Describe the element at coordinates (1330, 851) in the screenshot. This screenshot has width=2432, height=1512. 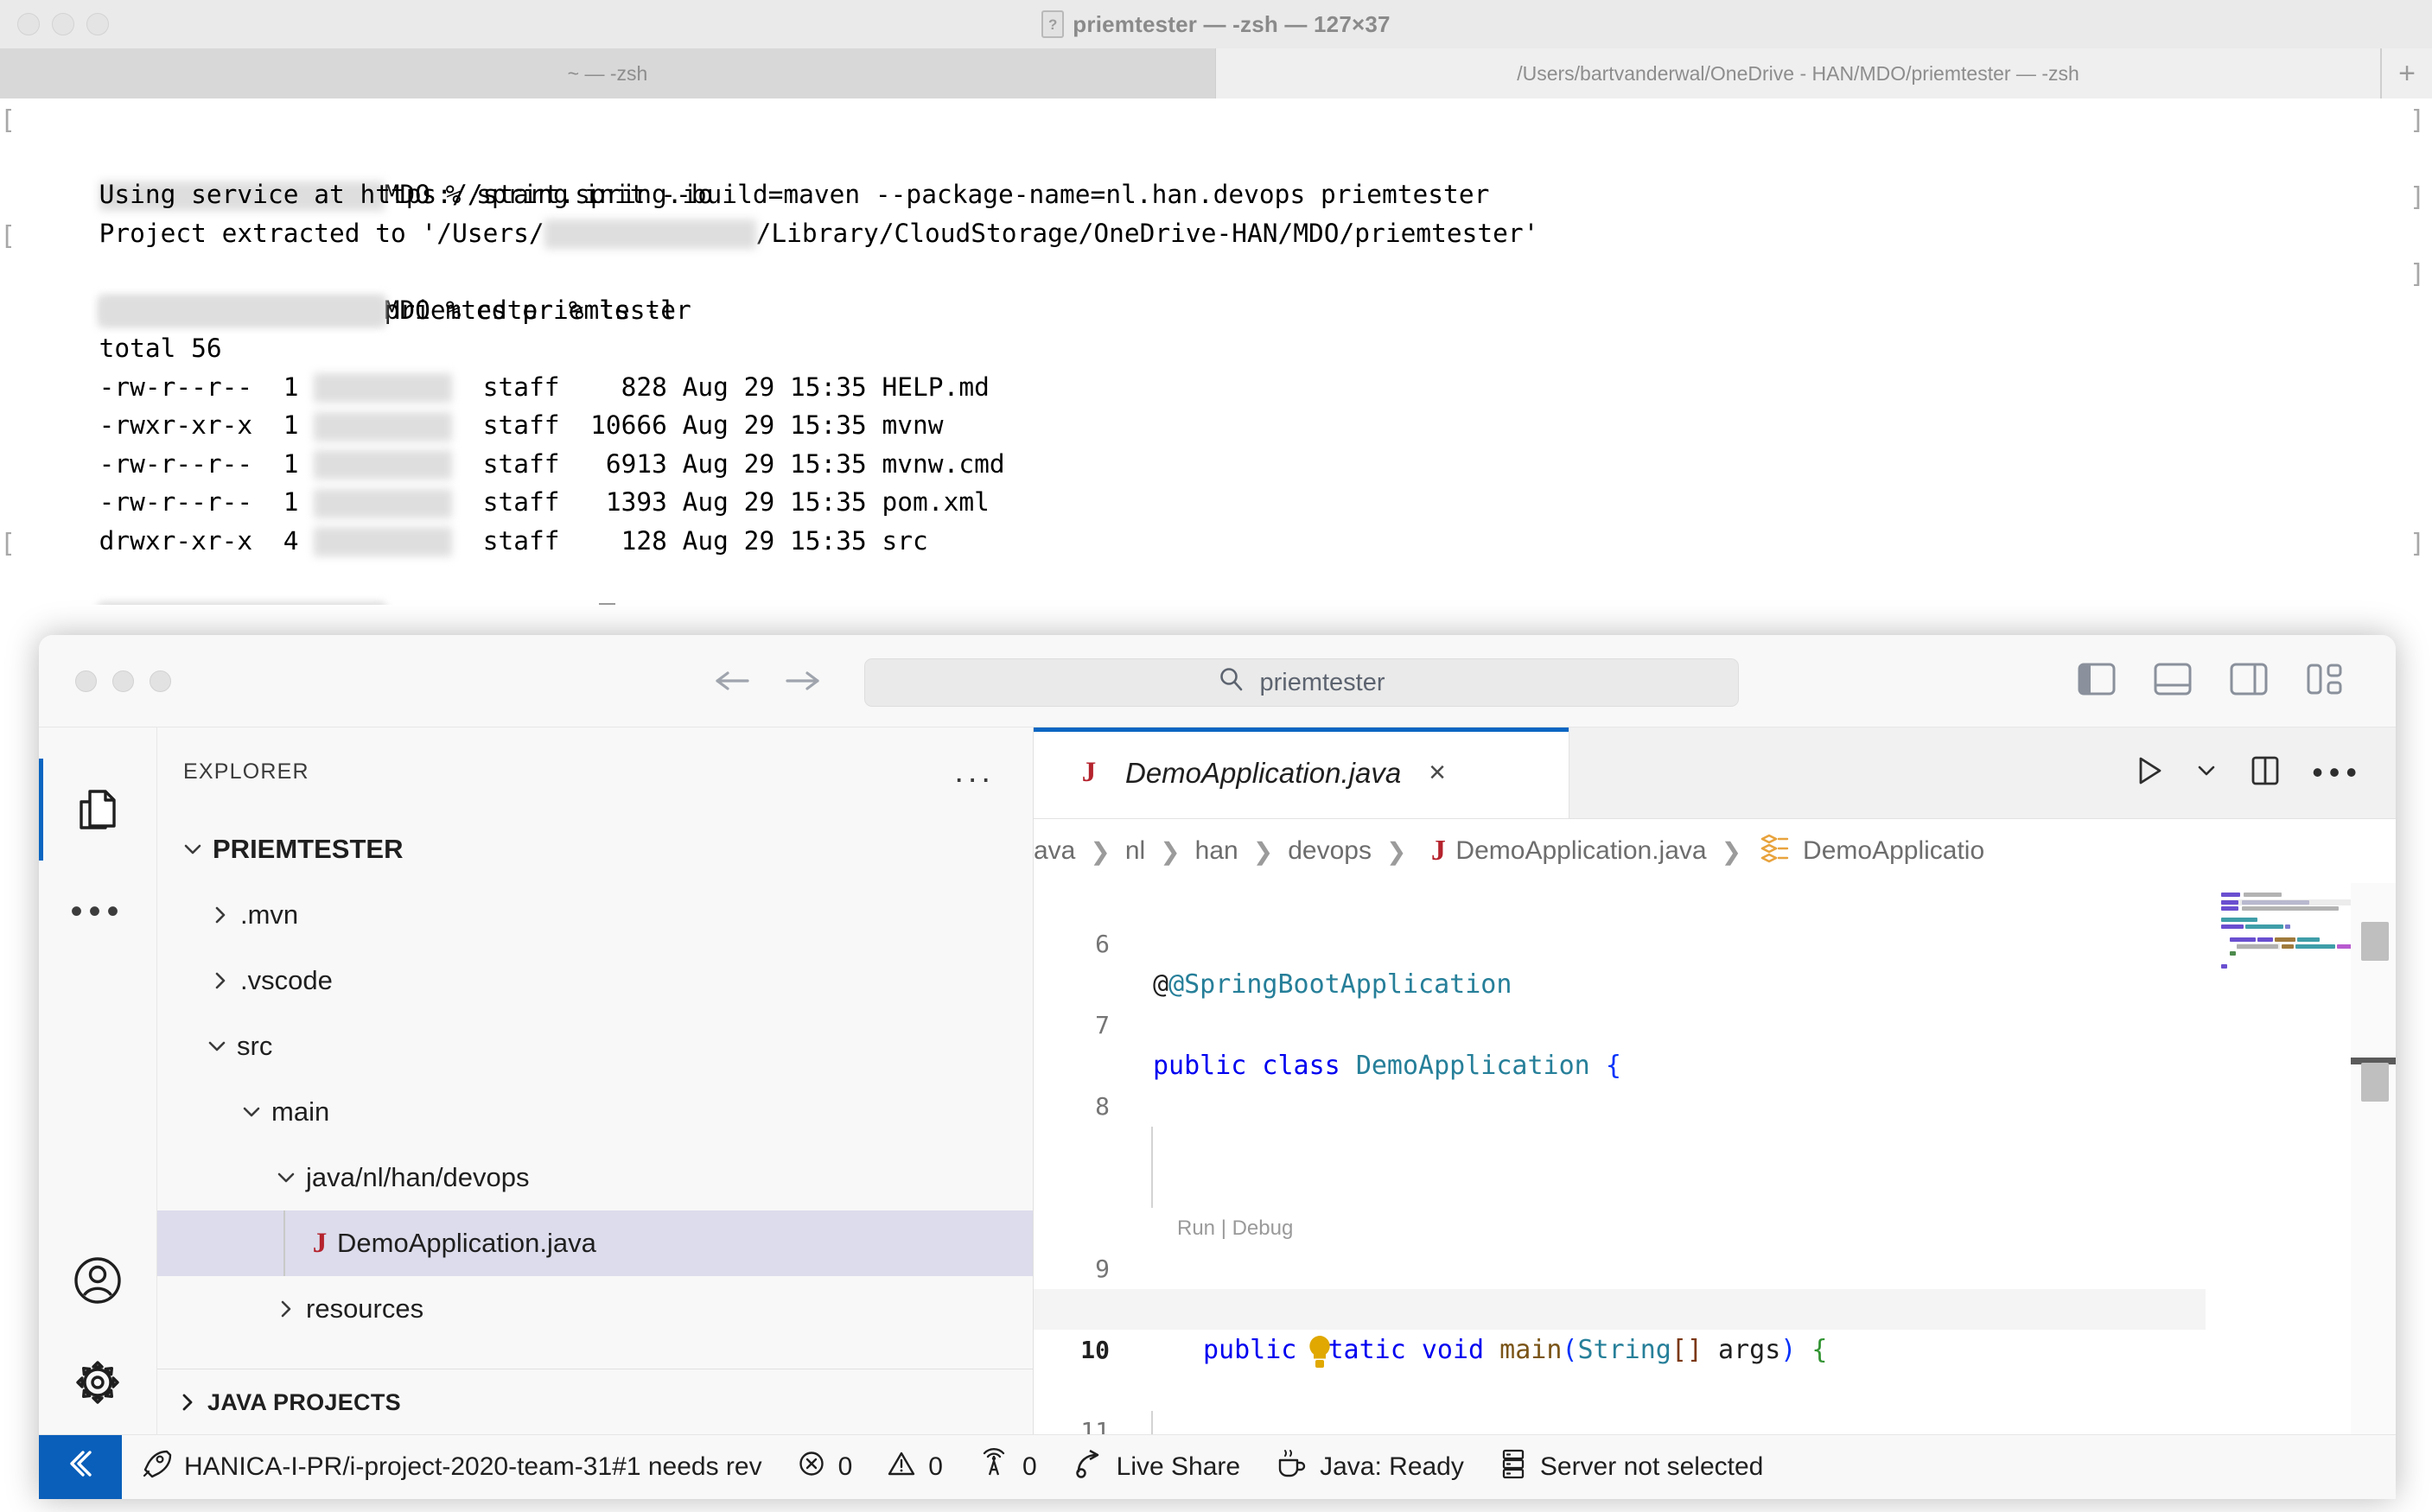
I see `breadcrumb-item-devops: devops` at that location.